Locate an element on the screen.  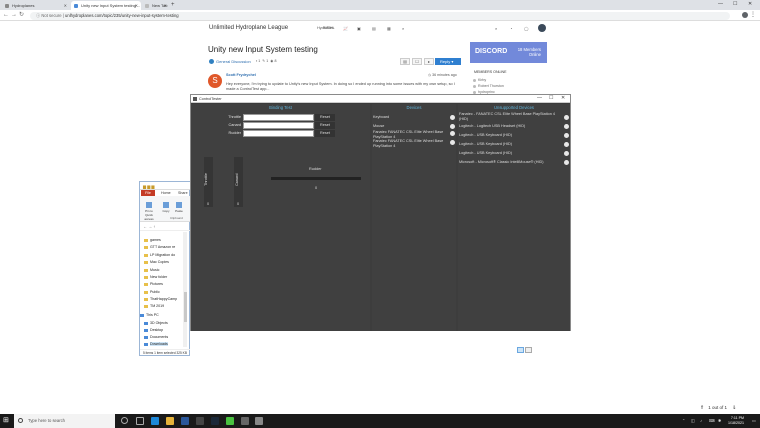
keyboard-icon: ⌨ is located at coordinates (712, 421).